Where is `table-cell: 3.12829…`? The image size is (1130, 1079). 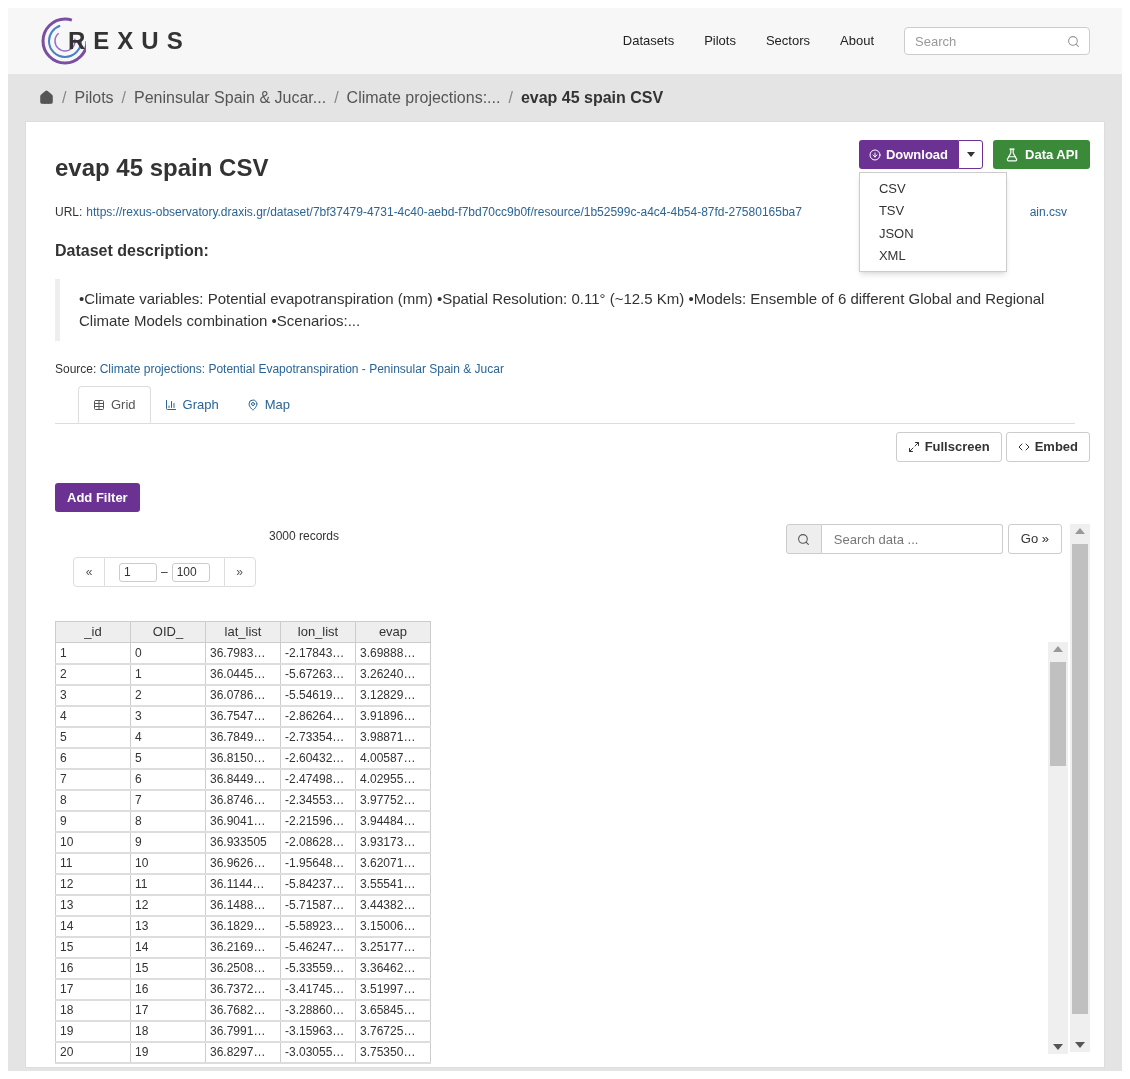
table-cell: 3.12829… is located at coordinates (393, 695).